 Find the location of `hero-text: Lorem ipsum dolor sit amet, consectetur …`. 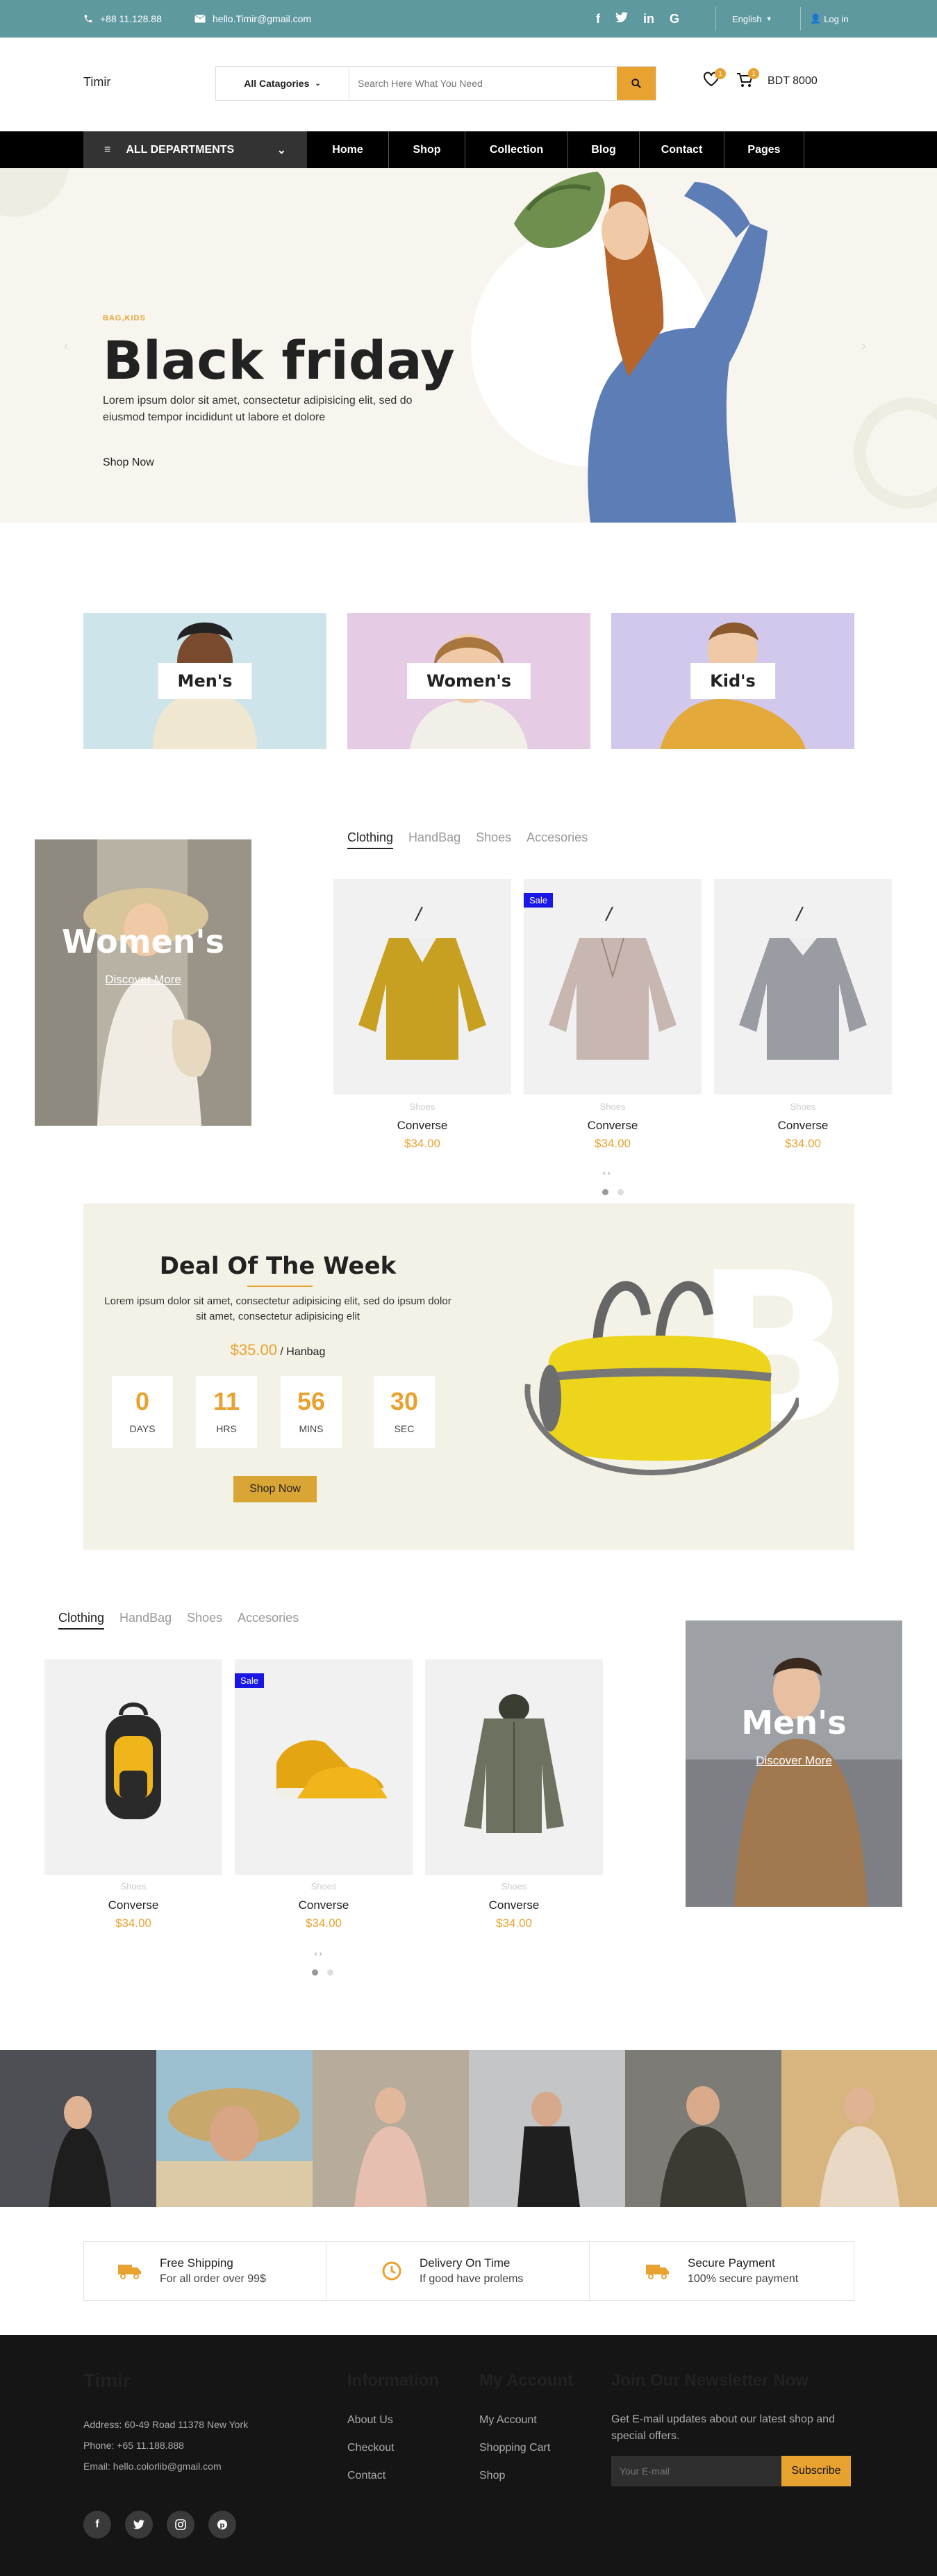

hero-text: Lorem ipsum dolor sit amet, consectetur … is located at coordinates (258, 409).